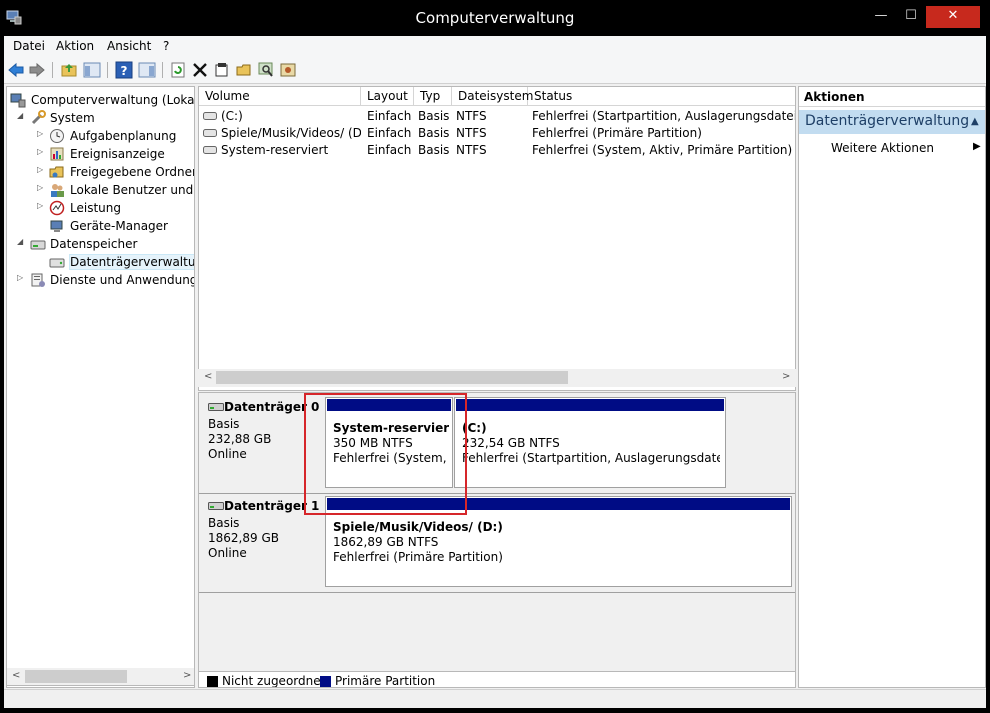 The image size is (990, 713). Describe the element at coordinates (72, 118) in the screenshot. I see `tree-label: System` at that location.